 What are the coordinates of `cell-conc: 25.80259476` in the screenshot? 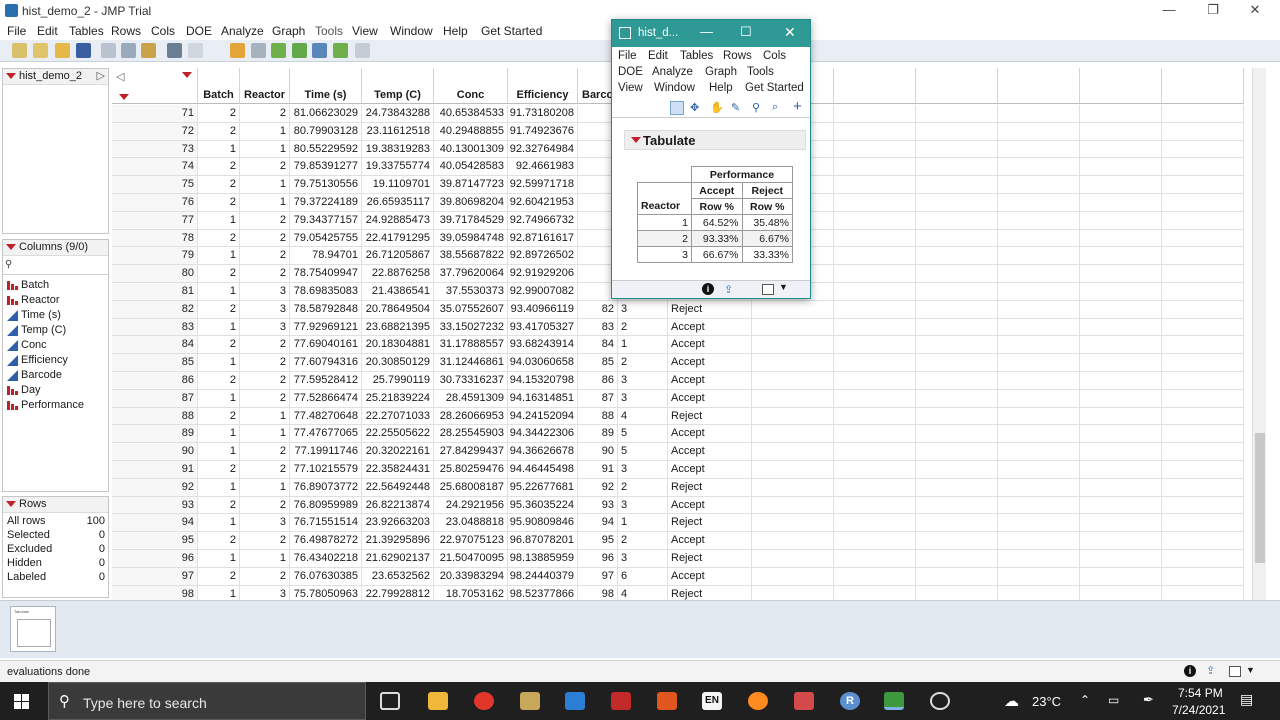 It's located at (471, 470).